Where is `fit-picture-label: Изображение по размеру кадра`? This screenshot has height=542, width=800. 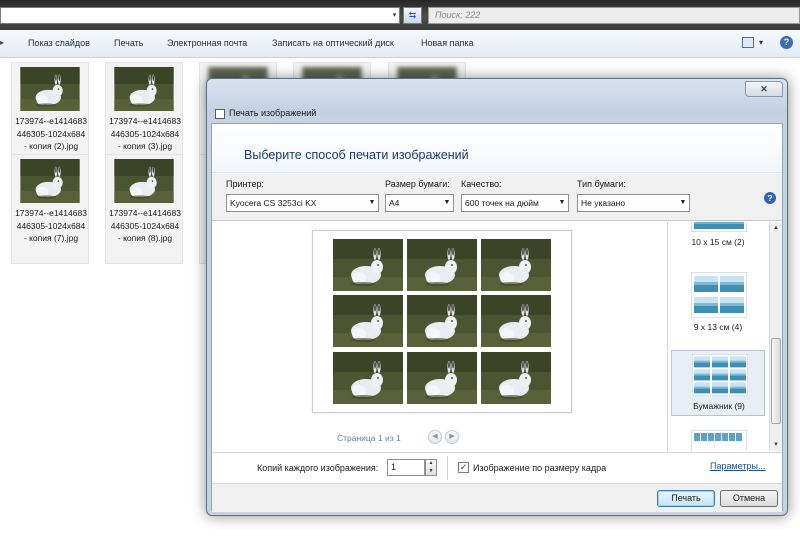 fit-picture-label: Изображение по размеру кадра is located at coordinates (539, 468).